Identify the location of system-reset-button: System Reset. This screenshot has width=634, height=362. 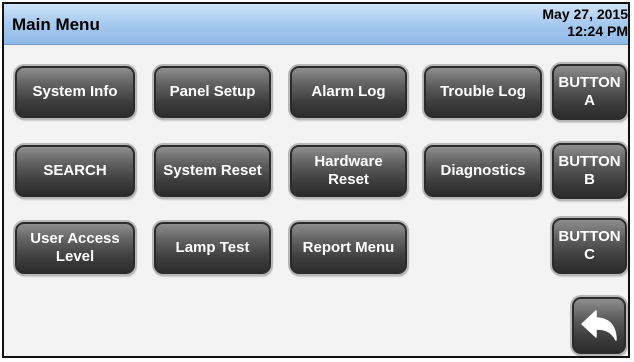
(212, 171).